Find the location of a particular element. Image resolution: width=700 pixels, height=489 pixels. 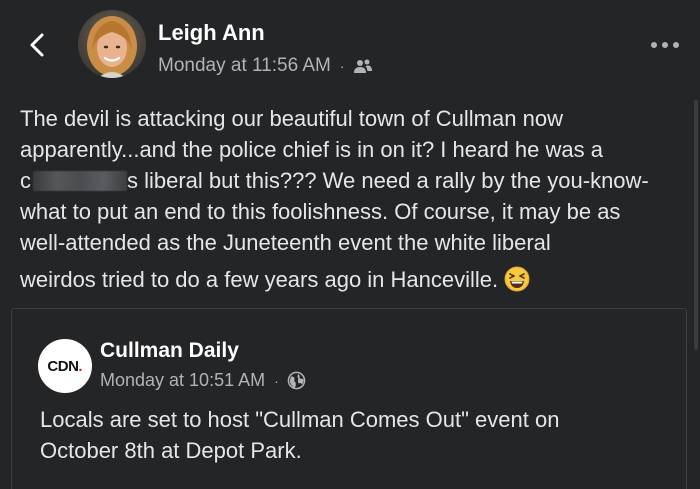

page-name: Cullman Daily is located at coordinates (169, 351).